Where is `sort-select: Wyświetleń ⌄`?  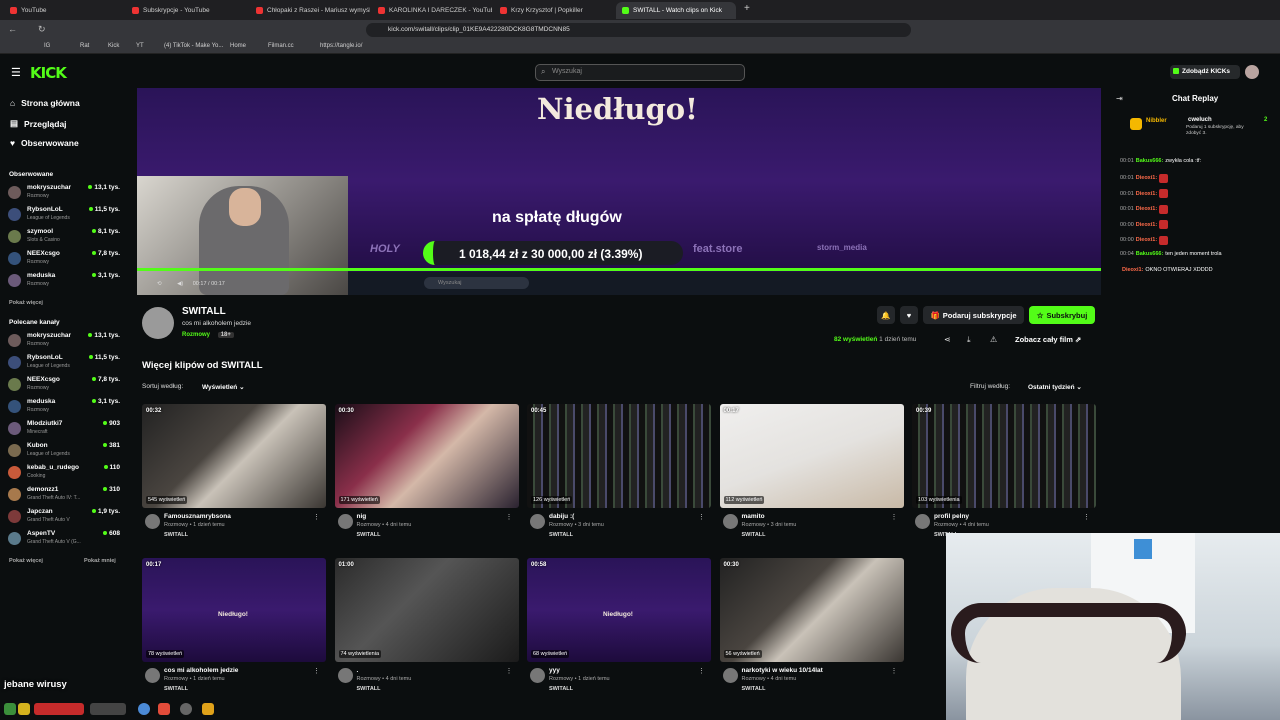 sort-select: Wyświetleń ⌄ is located at coordinates (223, 387).